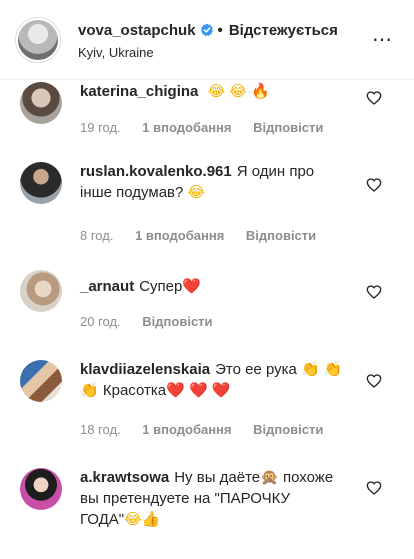 The height and width of the screenshot is (559, 414). I want to click on comment-actions: 8 год. 1 вподобання Відповісти, so click(207, 235).